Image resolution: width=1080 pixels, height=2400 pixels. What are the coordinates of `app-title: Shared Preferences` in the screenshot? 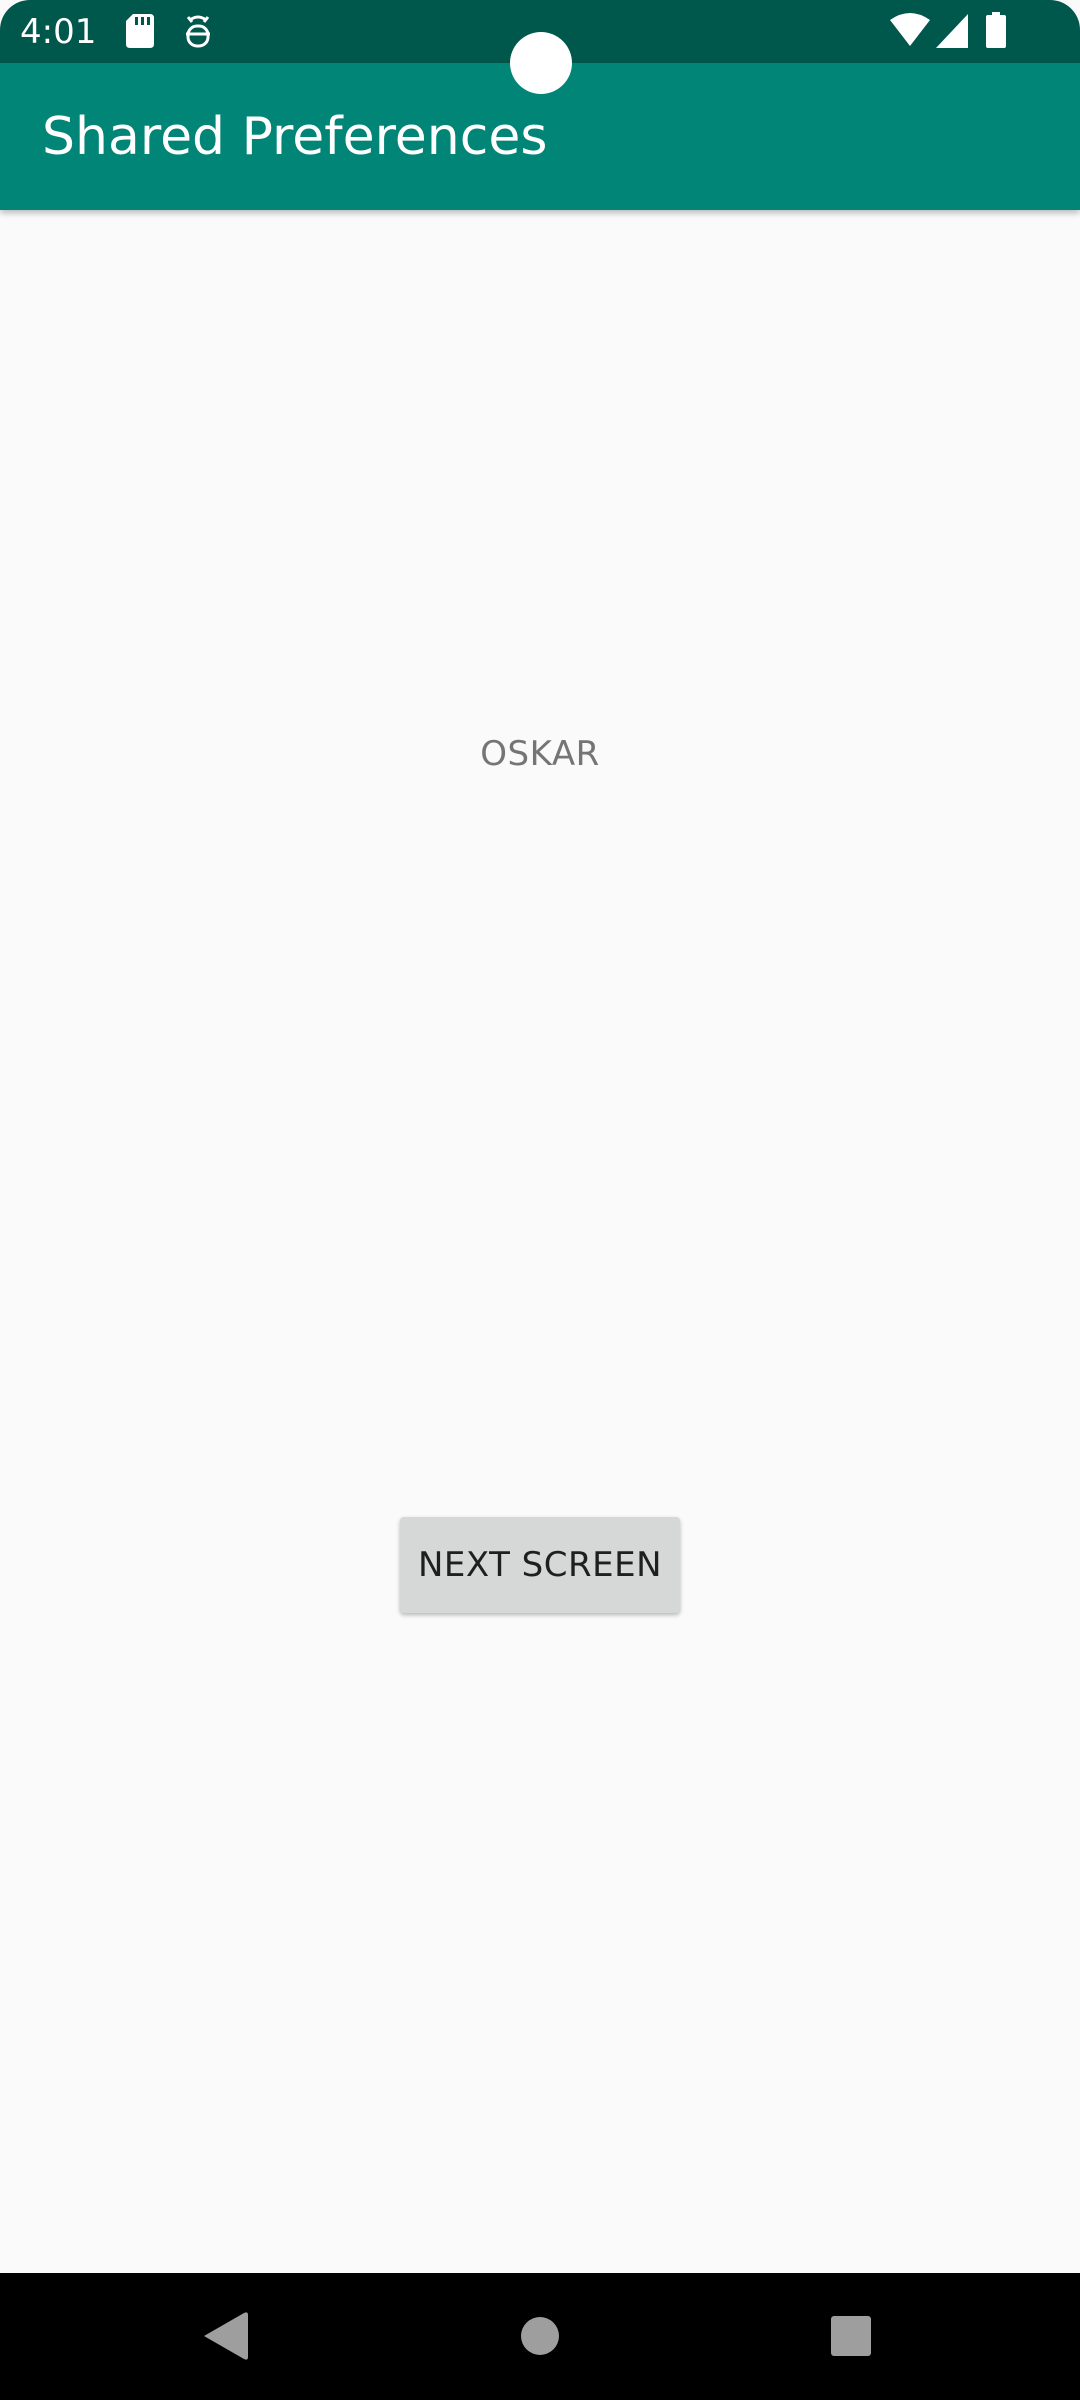 It's located at (295, 137).